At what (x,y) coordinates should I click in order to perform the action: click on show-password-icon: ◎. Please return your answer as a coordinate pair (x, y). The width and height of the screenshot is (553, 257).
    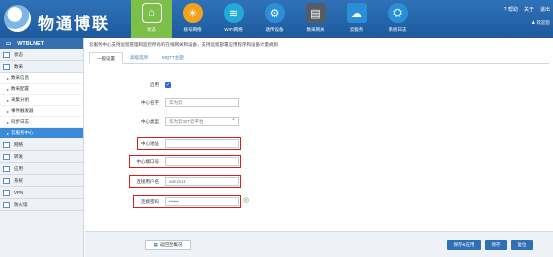
    Looking at the image, I should click on (246, 200).